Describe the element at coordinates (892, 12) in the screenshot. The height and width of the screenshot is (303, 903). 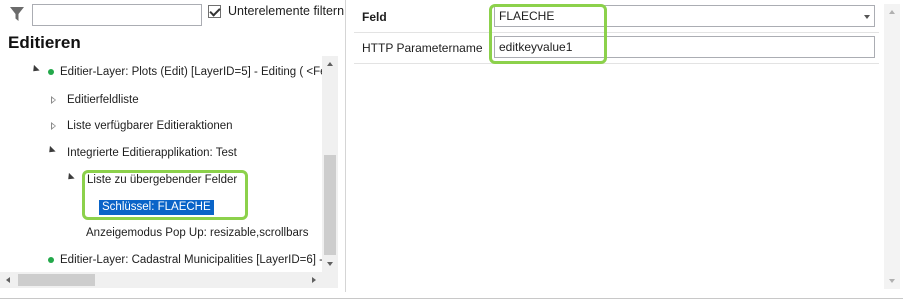
I see `properties-scroll-up-button` at that location.